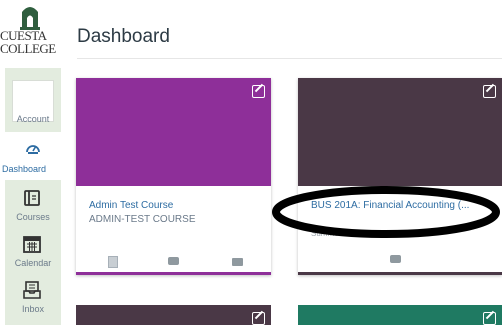  What do you see at coordinates (28, 48) in the screenshot?
I see `logo-text-line2: COLLEGE` at bounding box center [28, 48].